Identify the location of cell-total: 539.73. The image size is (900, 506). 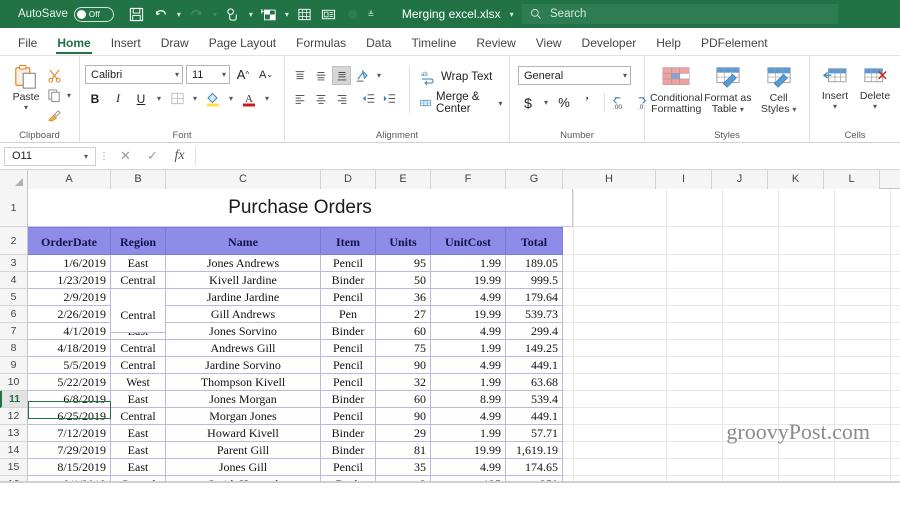
(534, 314).